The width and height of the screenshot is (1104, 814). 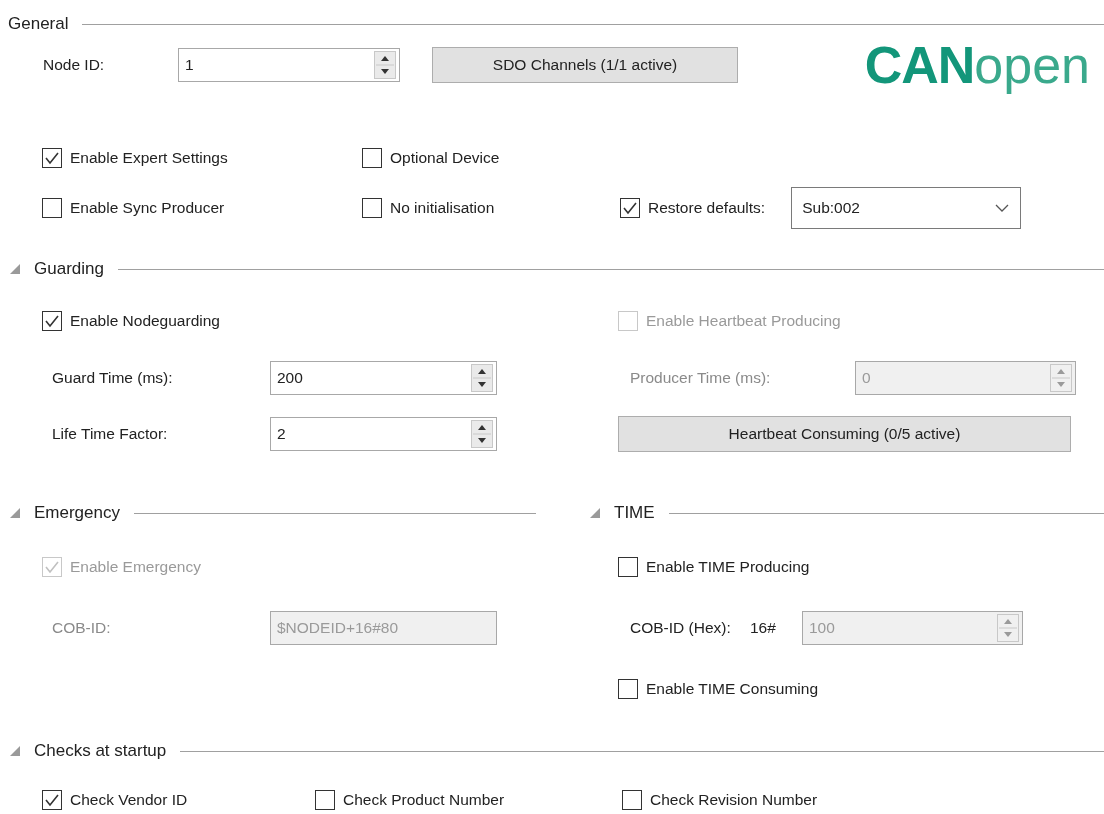 I want to click on checkbox-label: Restore defaults:, so click(x=707, y=208).